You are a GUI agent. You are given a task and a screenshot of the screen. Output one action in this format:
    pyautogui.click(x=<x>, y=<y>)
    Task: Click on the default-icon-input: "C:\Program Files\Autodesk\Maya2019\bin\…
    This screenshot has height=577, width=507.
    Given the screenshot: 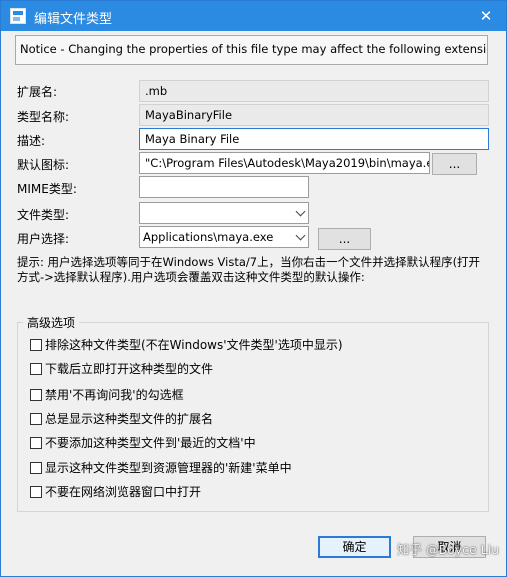 What is the action you would take?
    pyautogui.click(x=284, y=163)
    